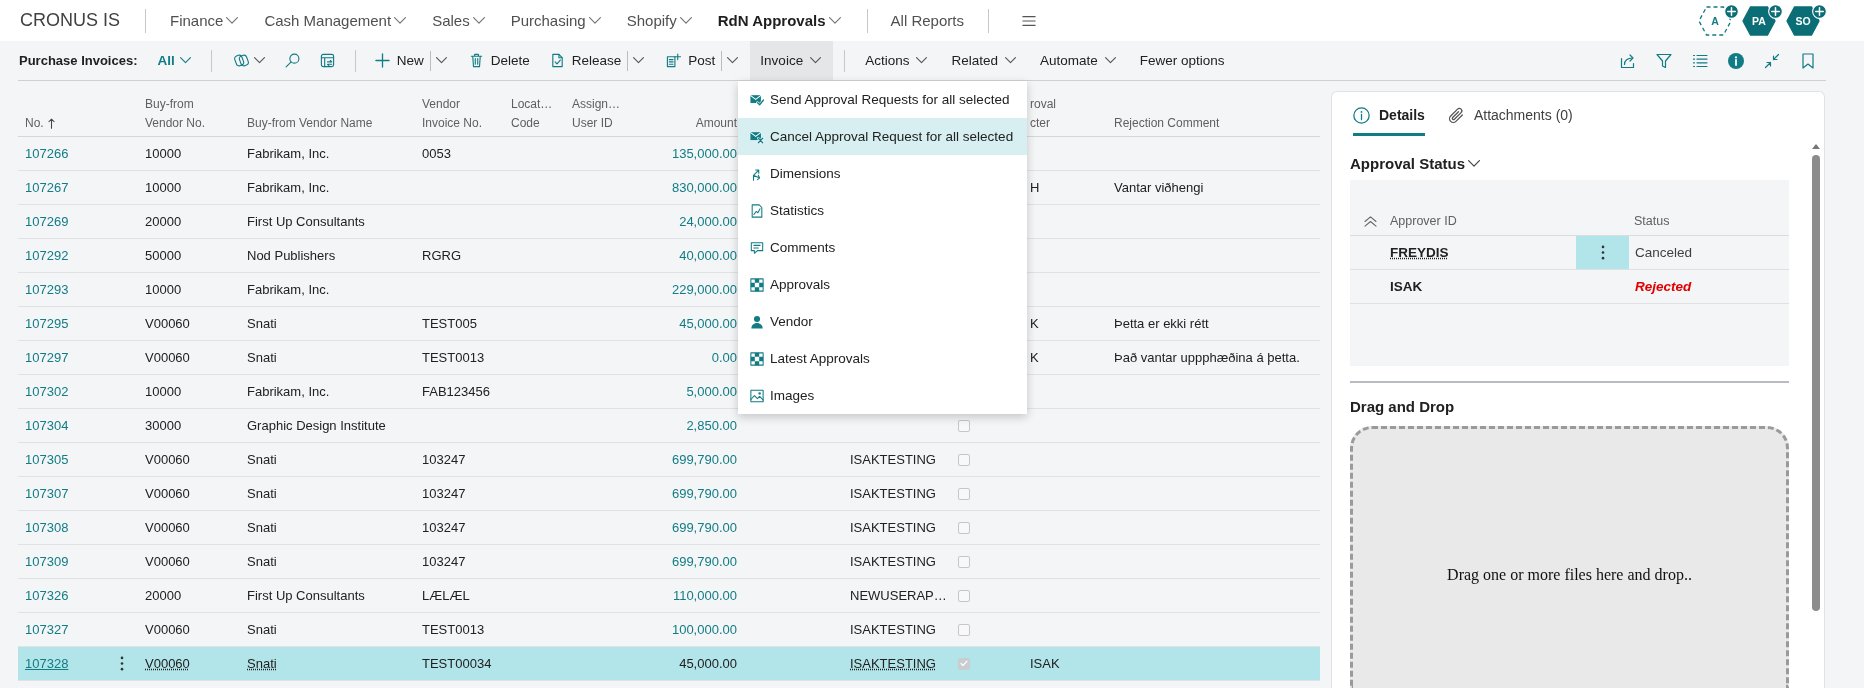 The height and width of the screenshot is (688, 1864). What do you see at coordinates (1510, 116) in the screenshot?
I see `tab: Attachments (0)` at bounding box center [1510, 116].